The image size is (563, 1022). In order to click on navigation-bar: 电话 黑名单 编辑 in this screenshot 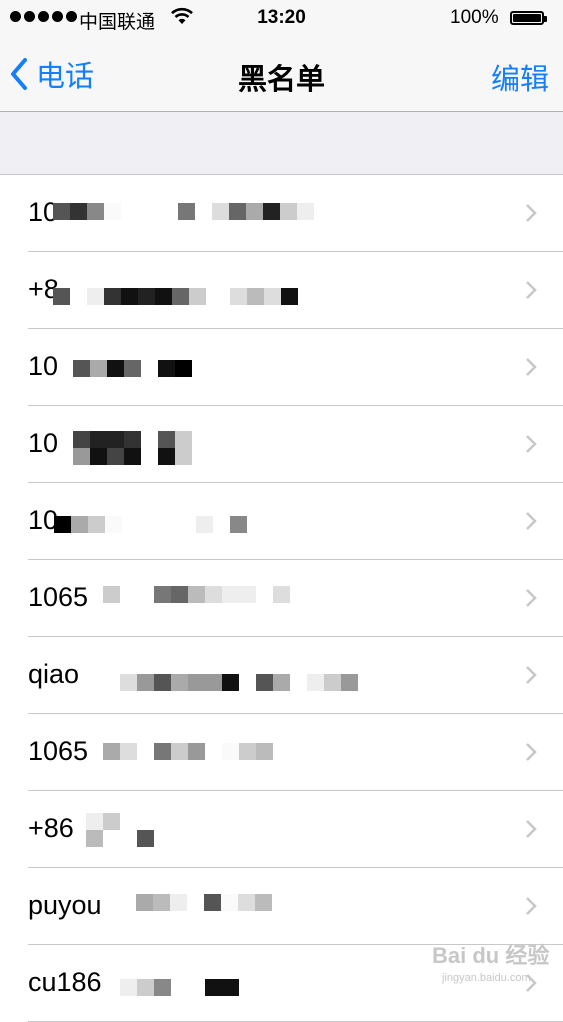, I will do `click(281, 74)`.